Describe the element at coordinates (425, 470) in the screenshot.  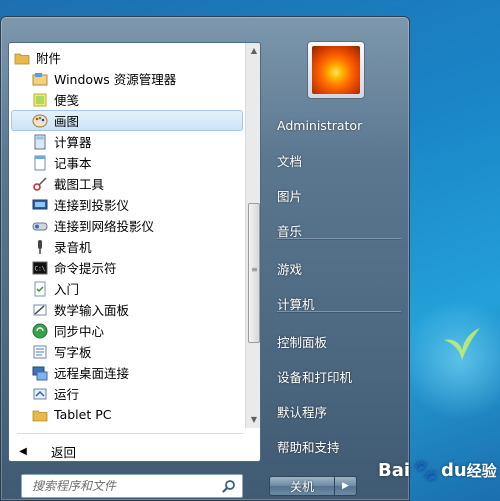
I see `paw-icon: 🐾` at that location.